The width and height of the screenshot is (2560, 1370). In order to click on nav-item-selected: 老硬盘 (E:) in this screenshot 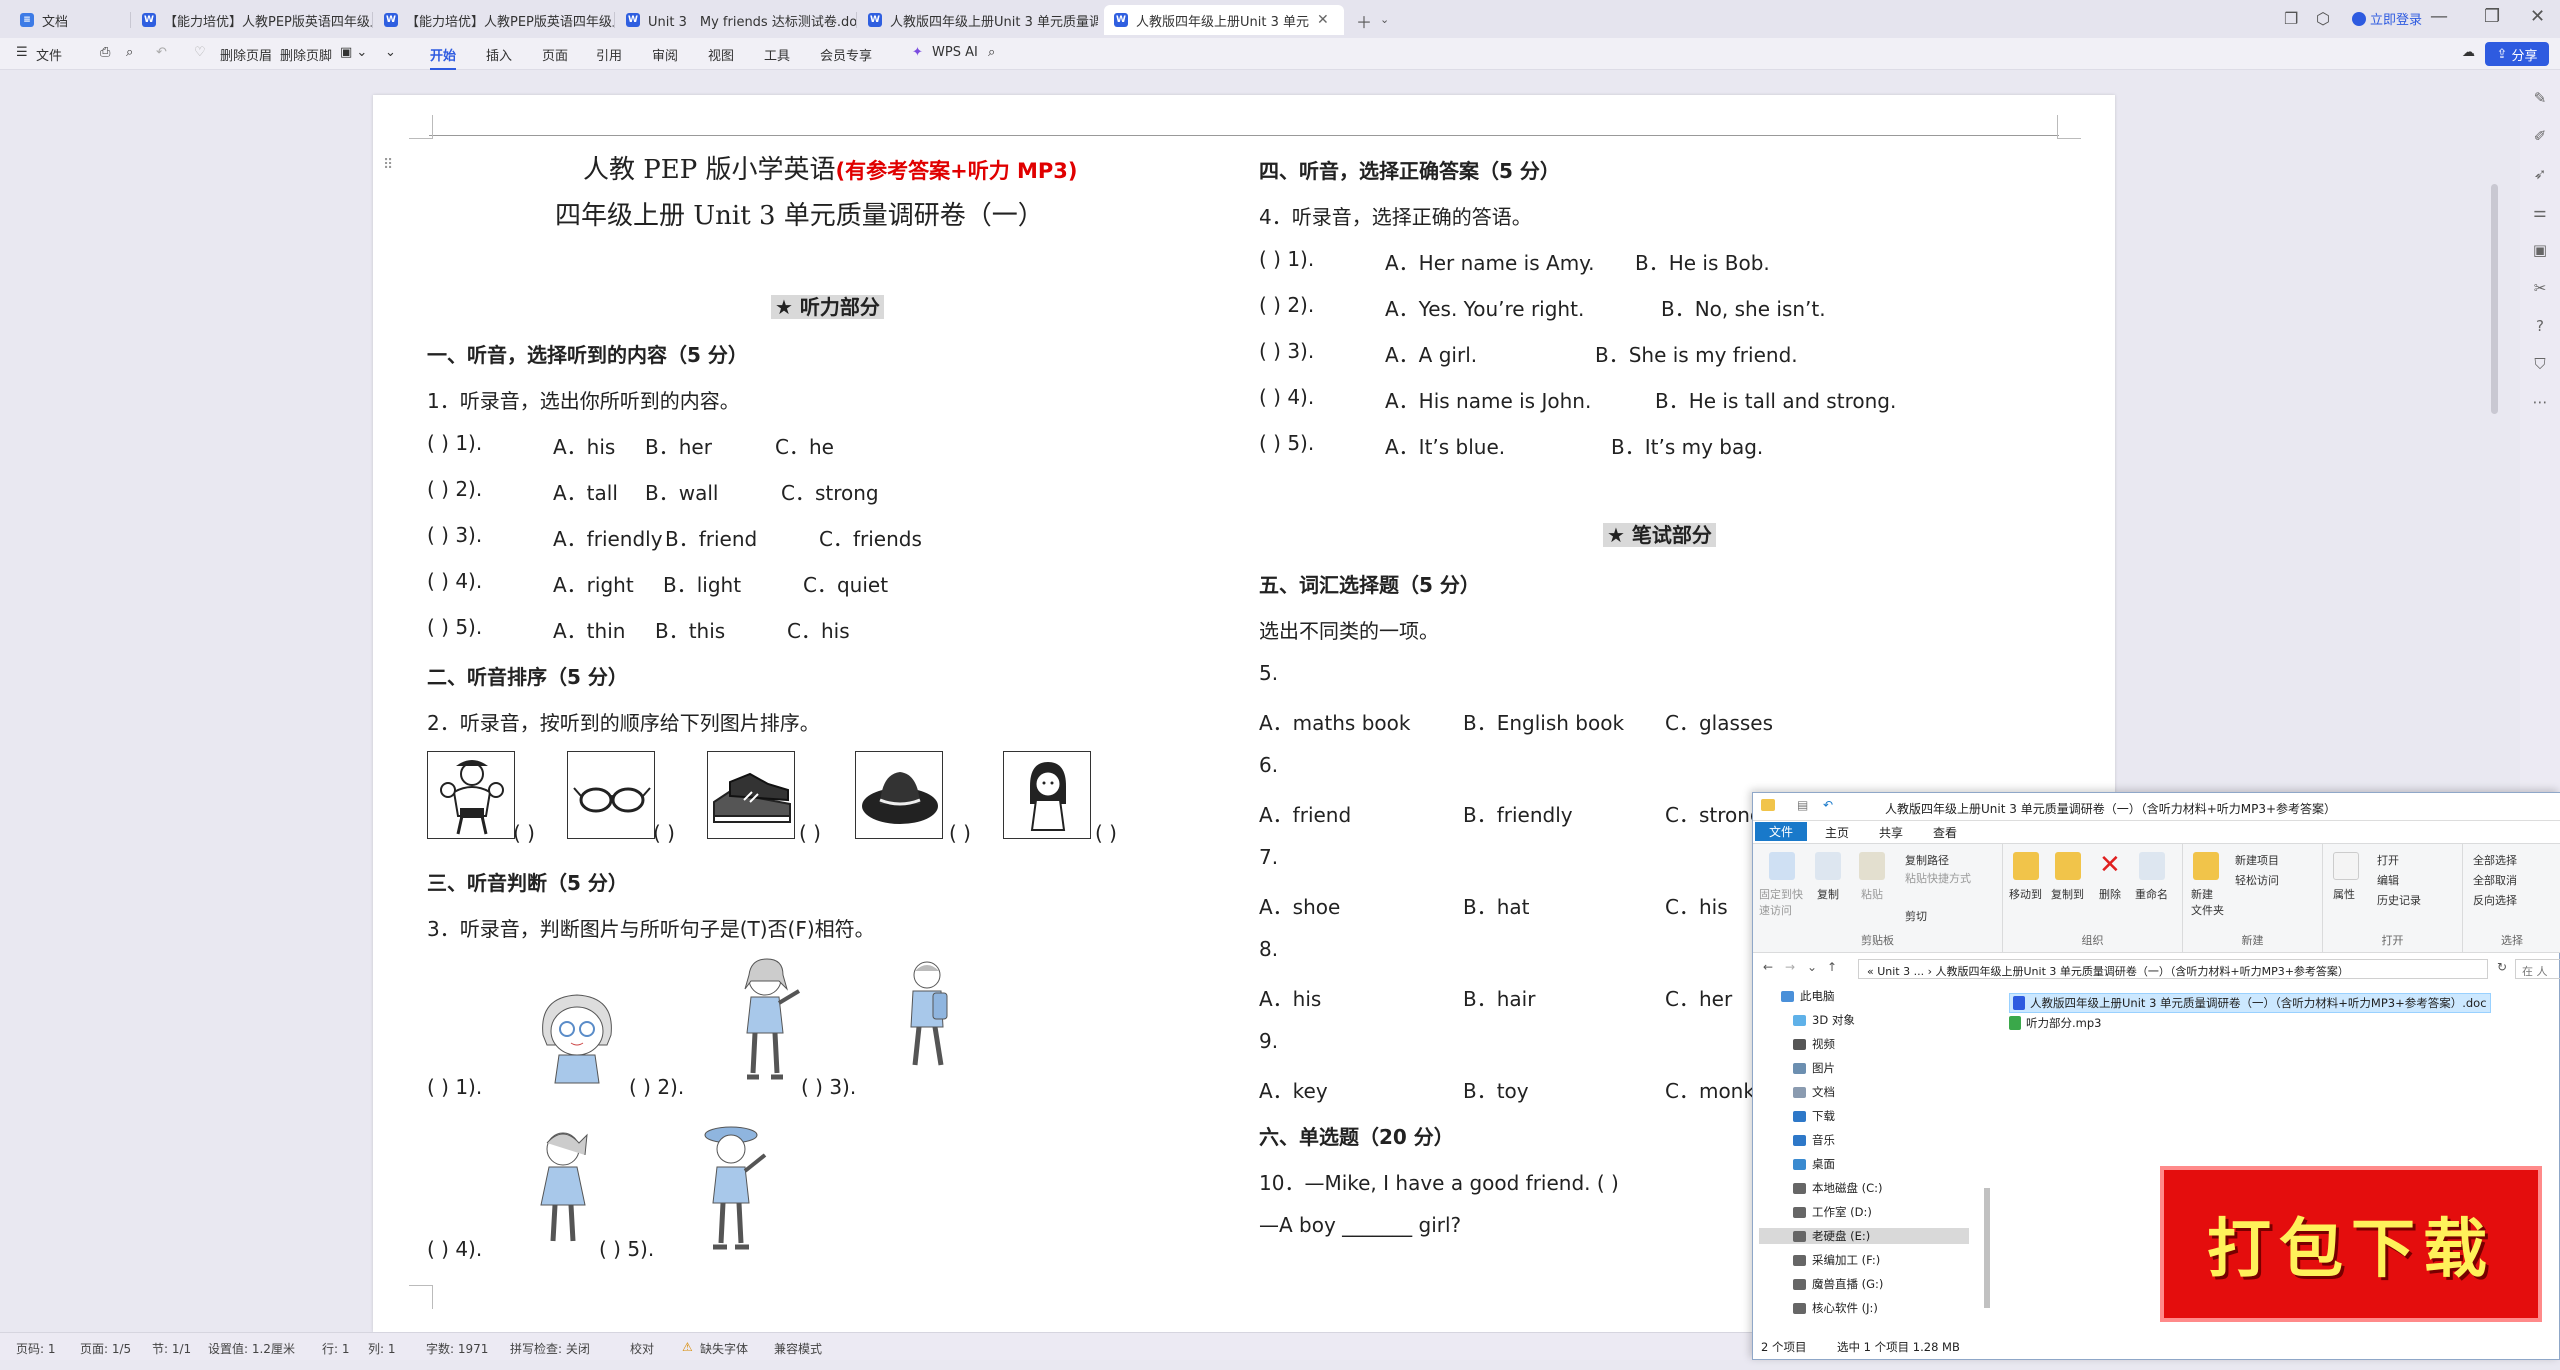, I will do `click(1864, 1236)`.